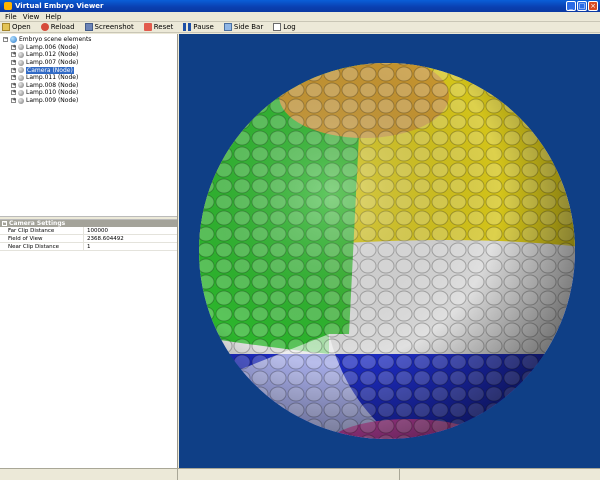 Image resolution: width=600 pixels, height=480 pixels. What do you see at coordinates (96, 231) in the screenshot?
I see `property-value: 100000` at bounding box center [96, 231].